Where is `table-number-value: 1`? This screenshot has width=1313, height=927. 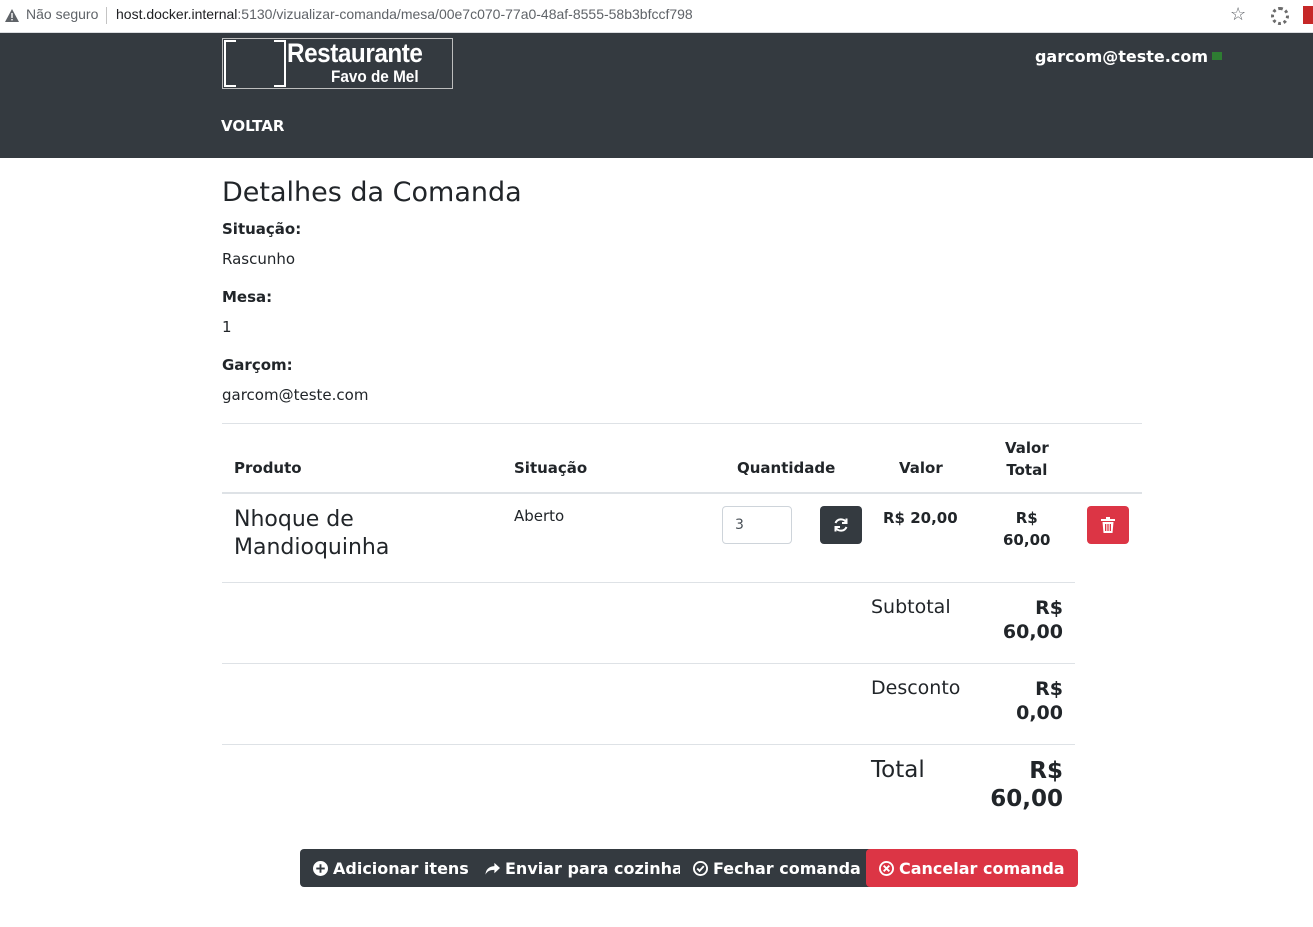
table-number-value: 1 is located at coordinates (227, 327).